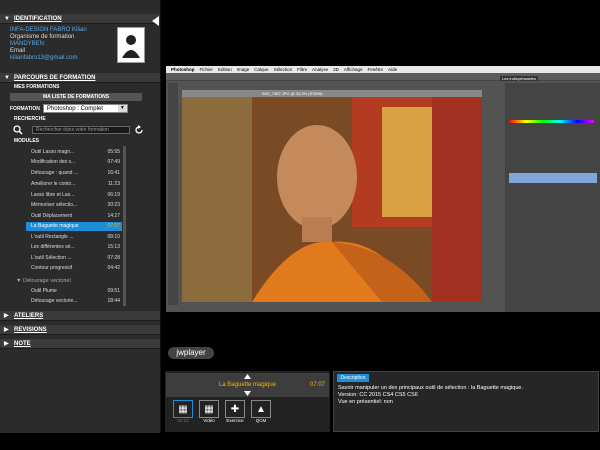 Image resolution: width=600 pixels, height=450 pixels. I want to click on revisions-header: ▶ REVISIONS, so click(80, 330).